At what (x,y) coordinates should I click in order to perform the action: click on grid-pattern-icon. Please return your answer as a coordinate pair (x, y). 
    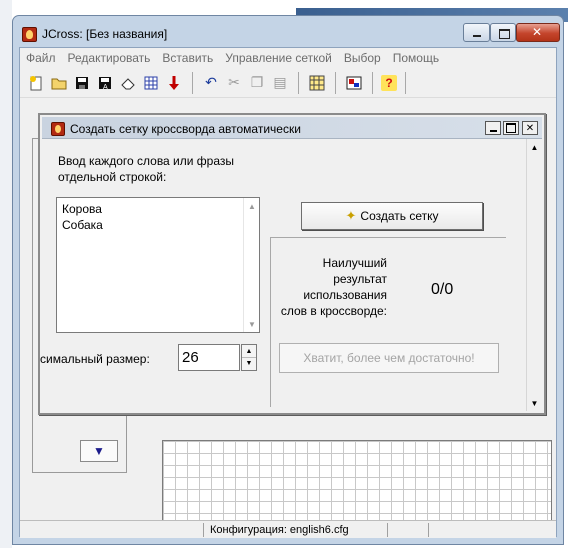
    Looking at the image, I should click on (151, 83).